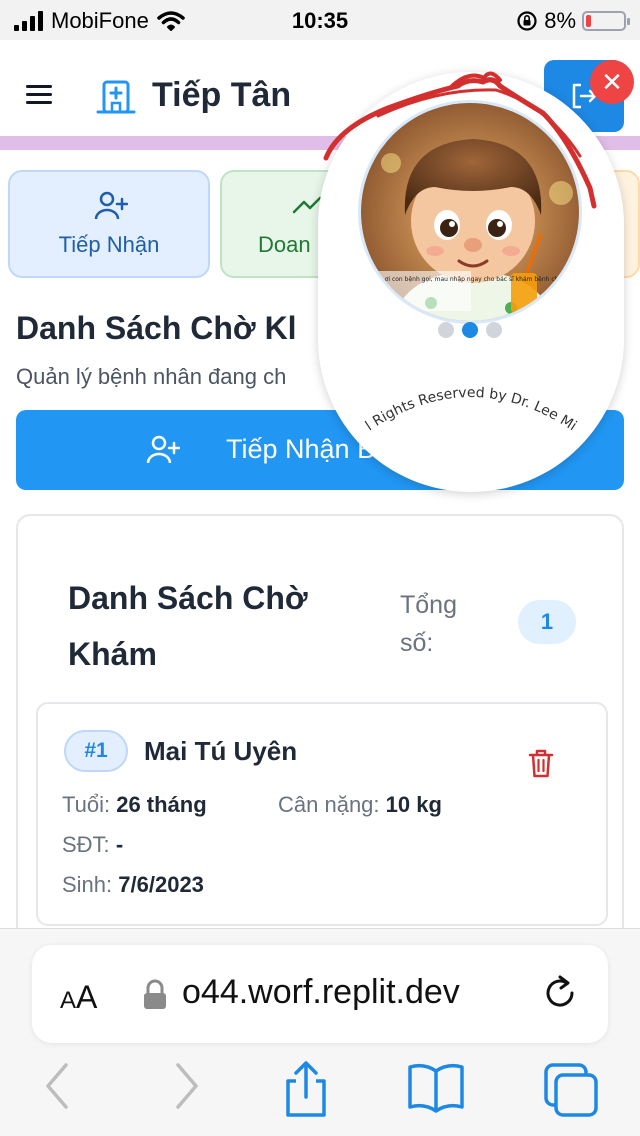 The width and height of the screenshot is (640, 1136). I want to click on text-size-button: AA, so click(78, 997).